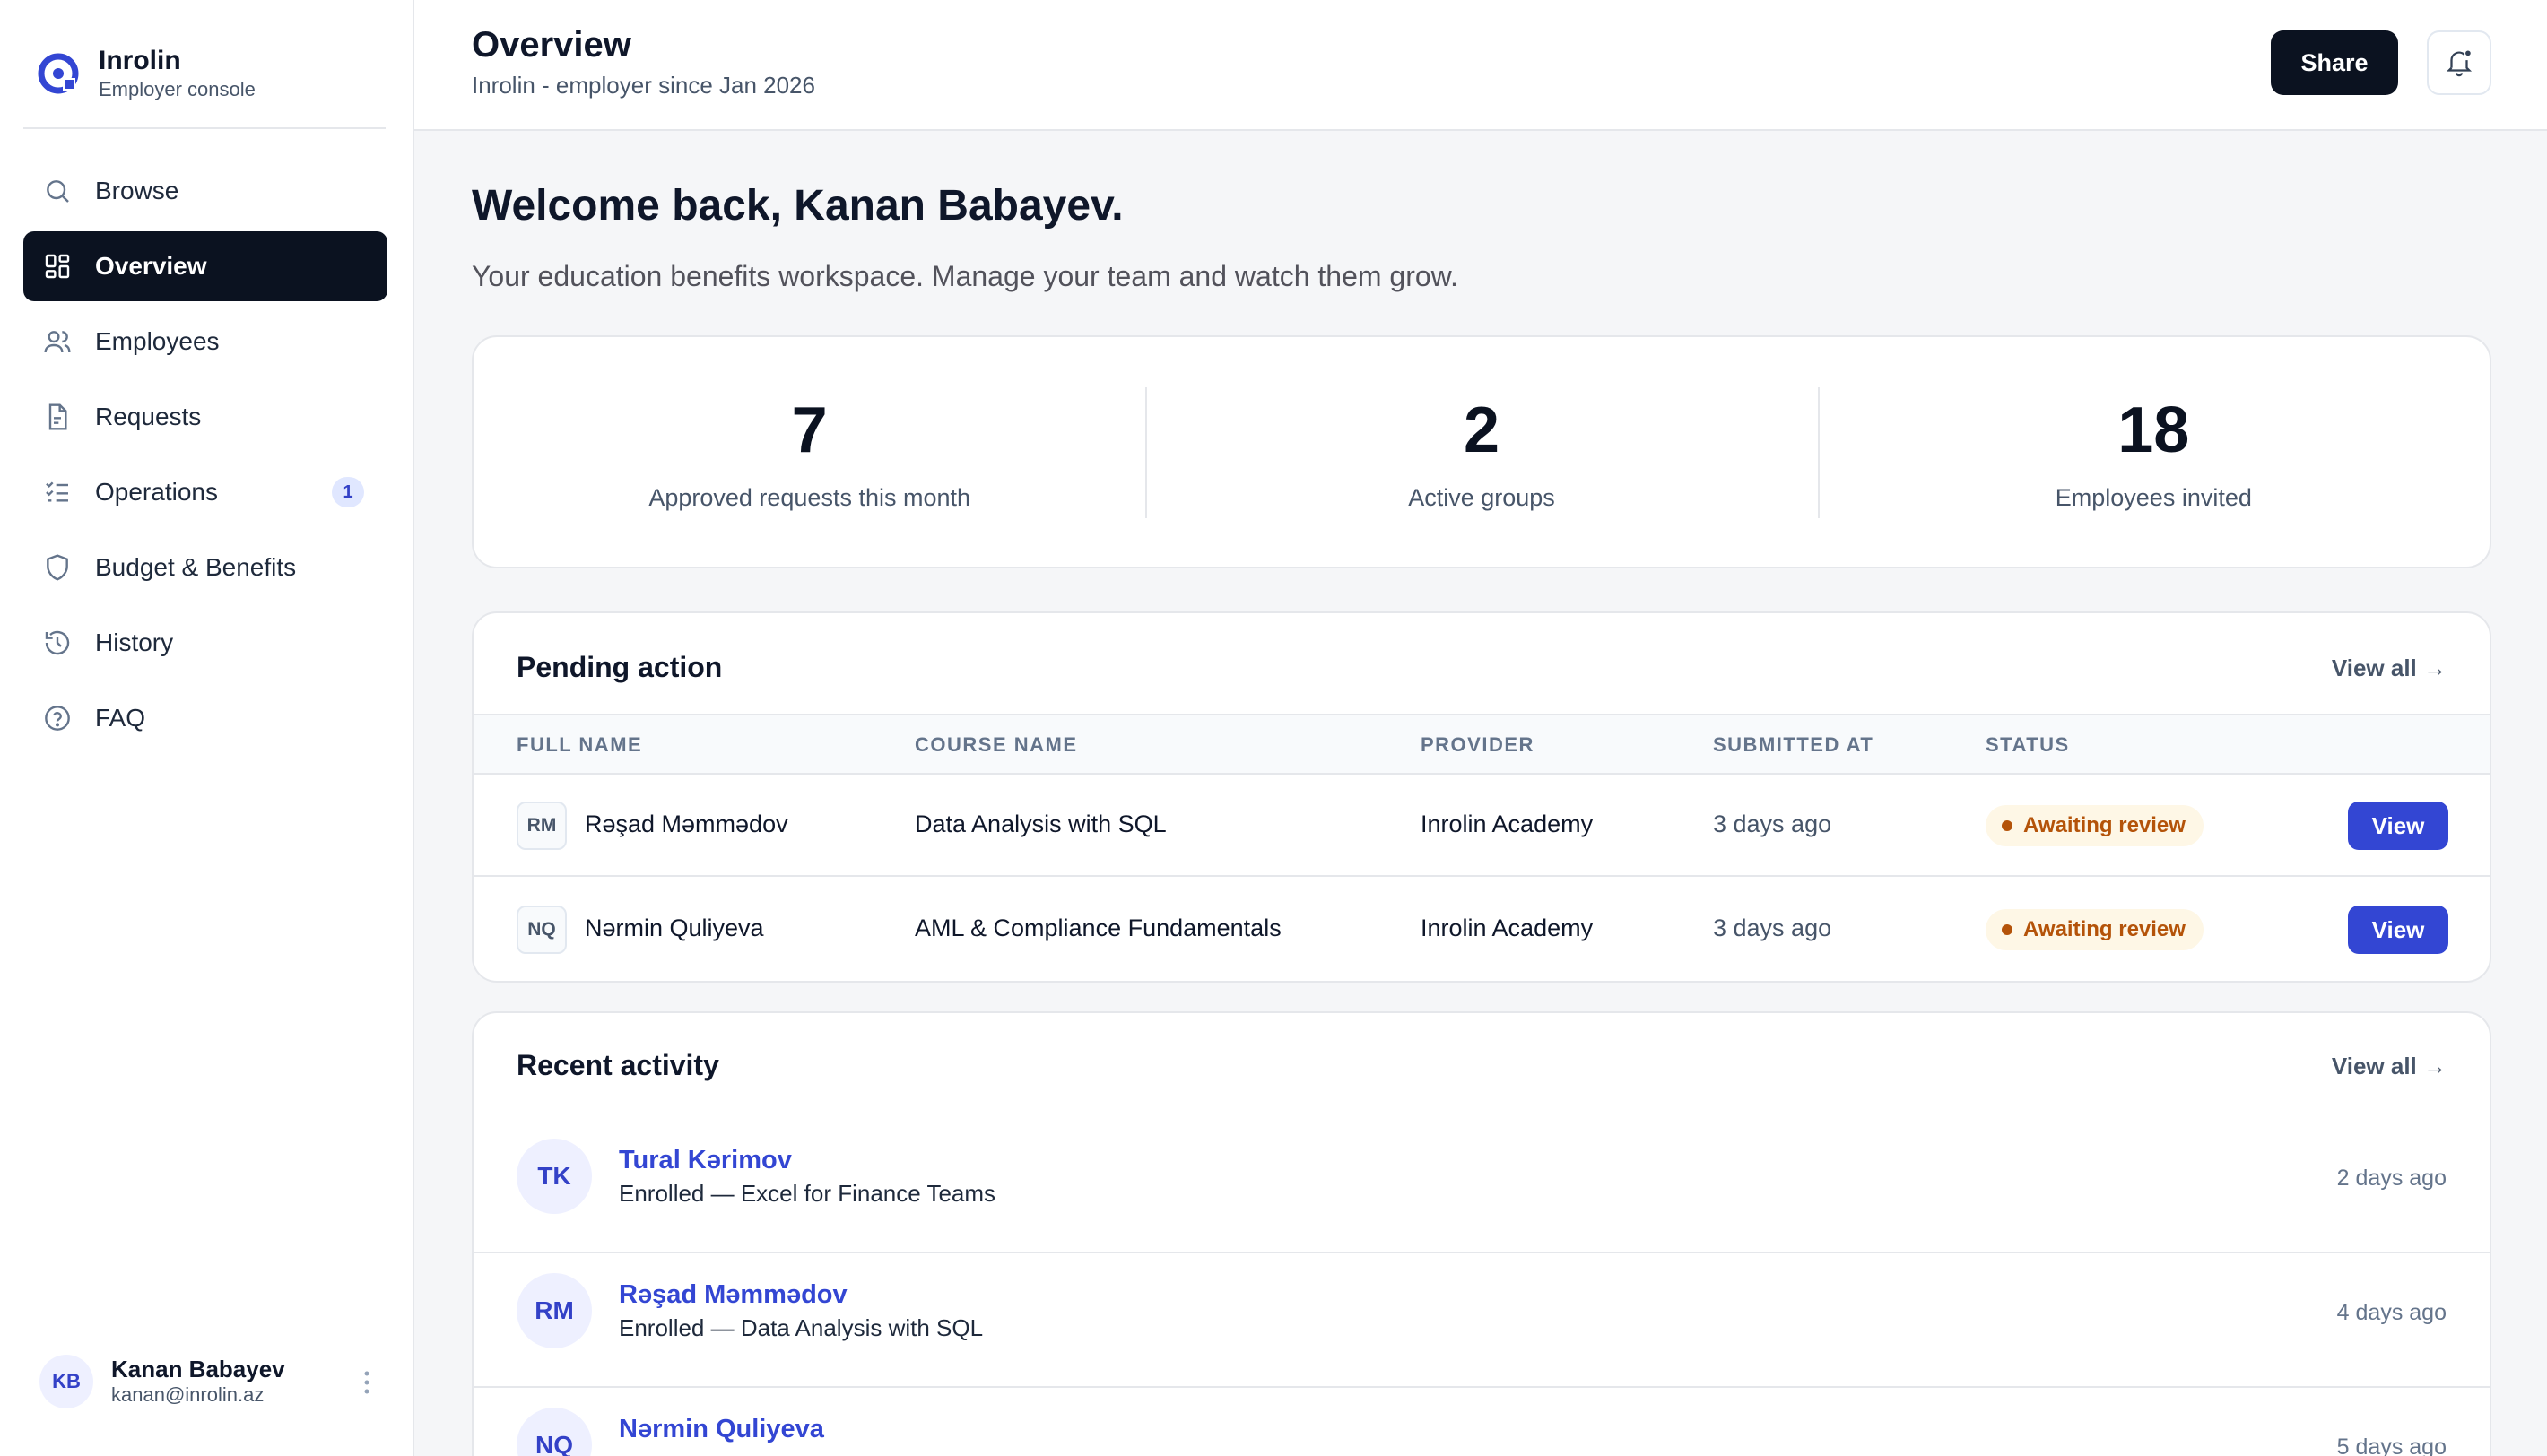 The image size is (2547, 1456). What do you see at coordinates (205, 417) in the screenshot?
I see `sidebar-item-requests: Requests` at bounding box center [205, 417].